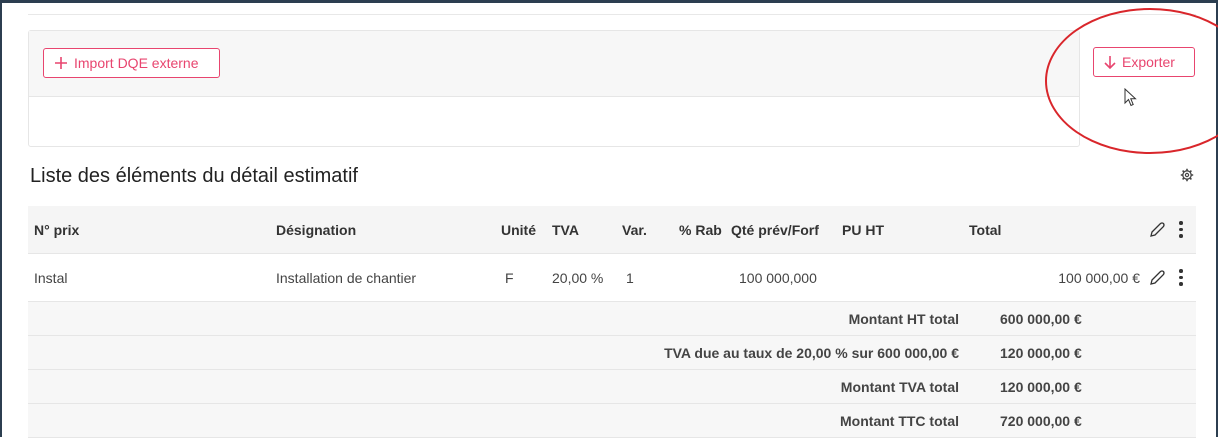  Describe the element at coordinates (388, 230) in the screenshot. I see `col-header-designation: Désignation` at that location.